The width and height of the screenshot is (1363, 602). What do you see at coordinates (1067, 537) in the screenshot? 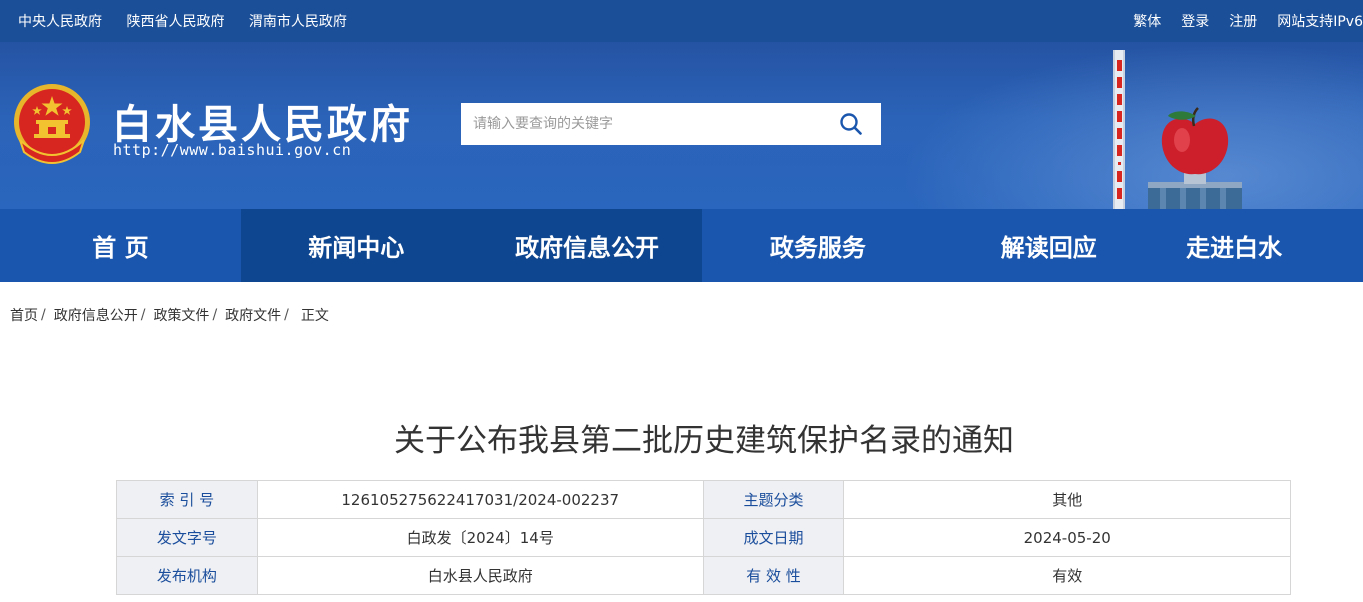
I see `written-date-value: 2024-05-20` at bounding box center [1067, 537].